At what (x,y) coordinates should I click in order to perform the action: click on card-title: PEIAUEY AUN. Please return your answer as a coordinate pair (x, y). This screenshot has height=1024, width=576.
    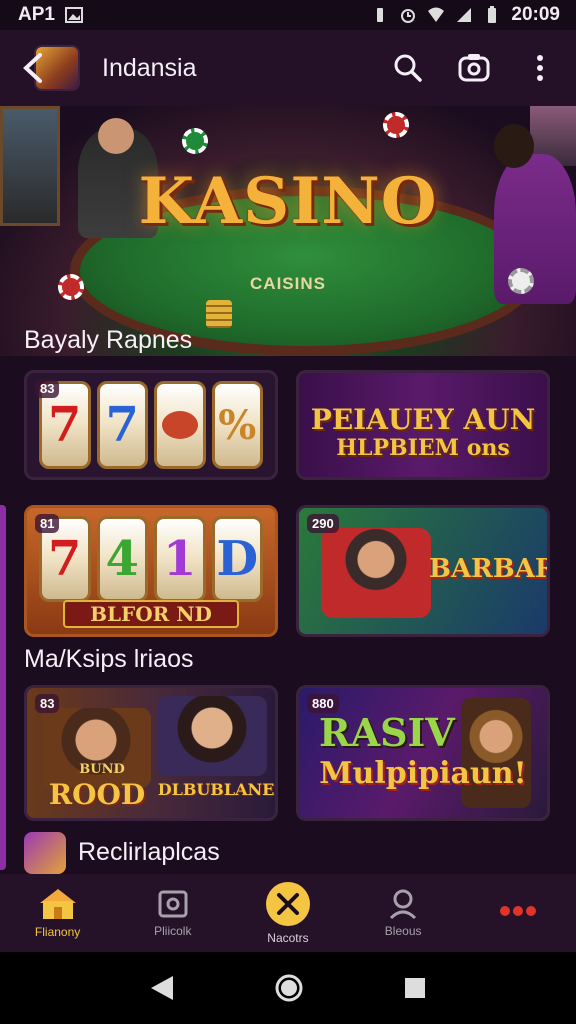
    Looking at the image, I should click on (423, 419).